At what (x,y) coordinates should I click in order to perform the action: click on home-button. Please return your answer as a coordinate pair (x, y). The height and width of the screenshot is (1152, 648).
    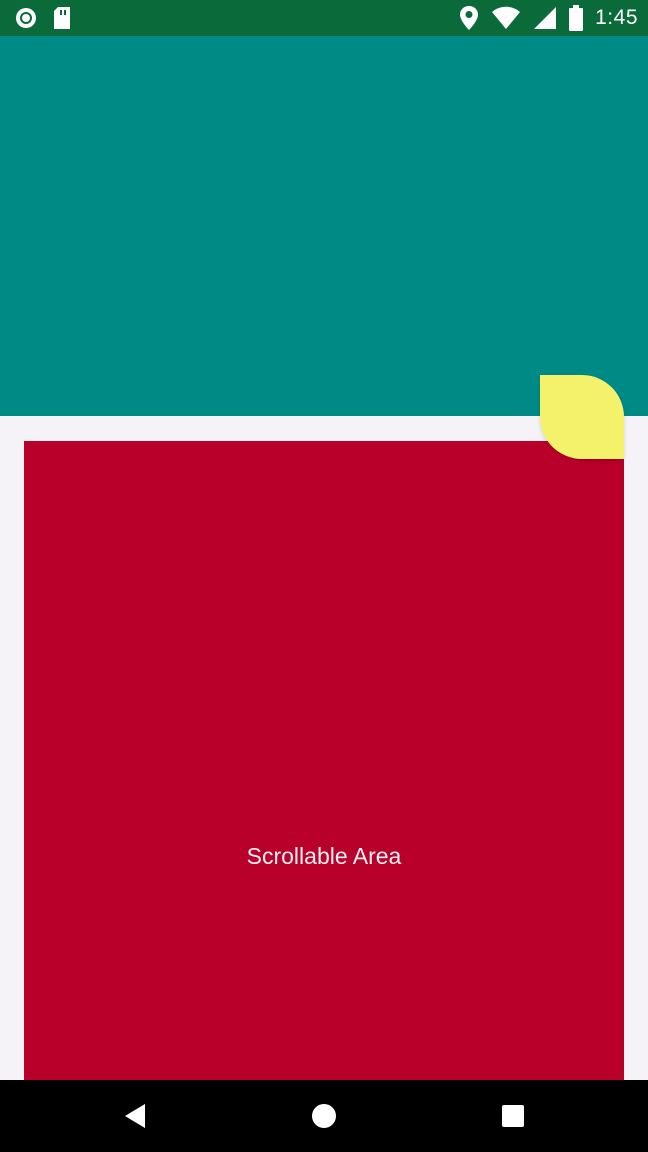
    Looking at the image, I should click on (324, 1116).